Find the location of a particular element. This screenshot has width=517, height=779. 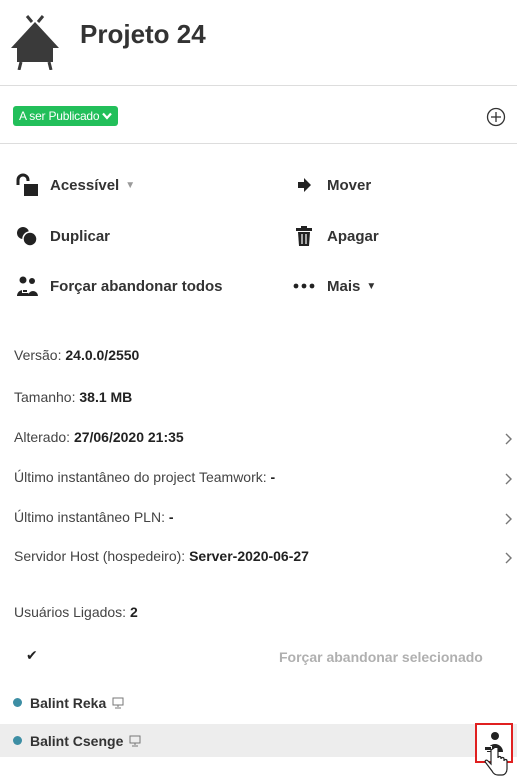

project-title: Projeto 24 is located at coordinates (143, 34).